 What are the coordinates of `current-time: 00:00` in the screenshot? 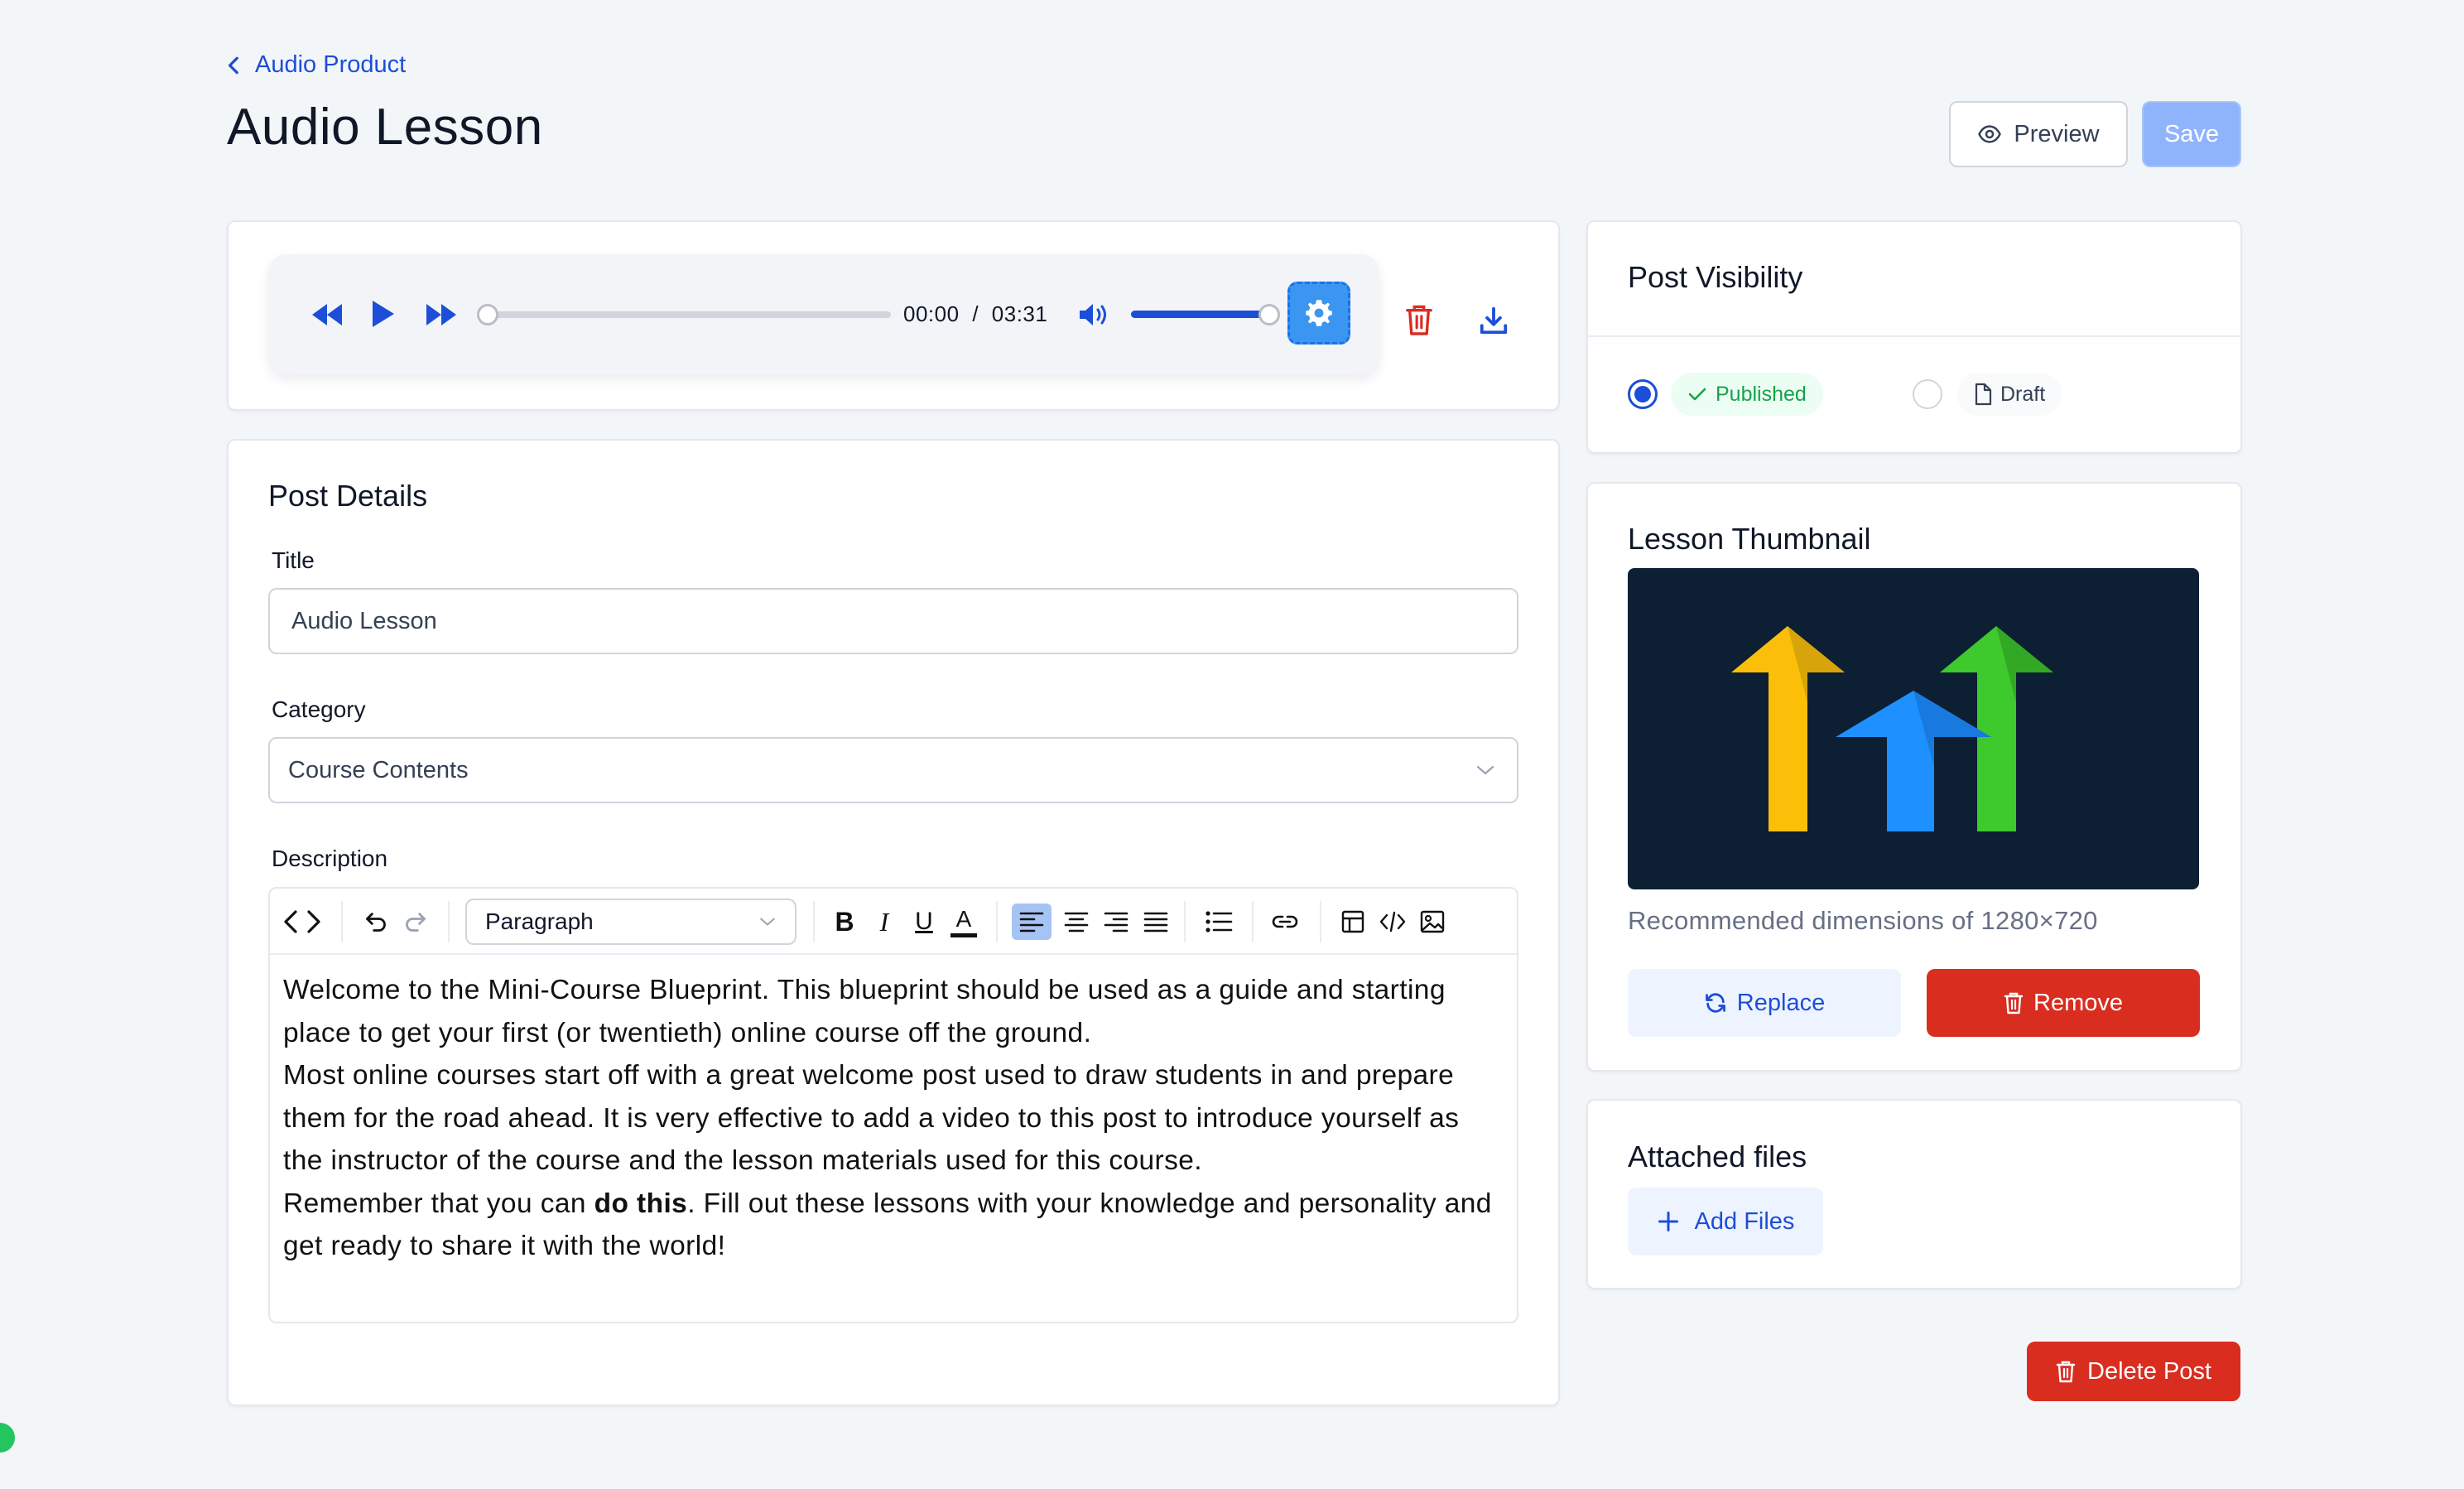 It's located at (932, 313).